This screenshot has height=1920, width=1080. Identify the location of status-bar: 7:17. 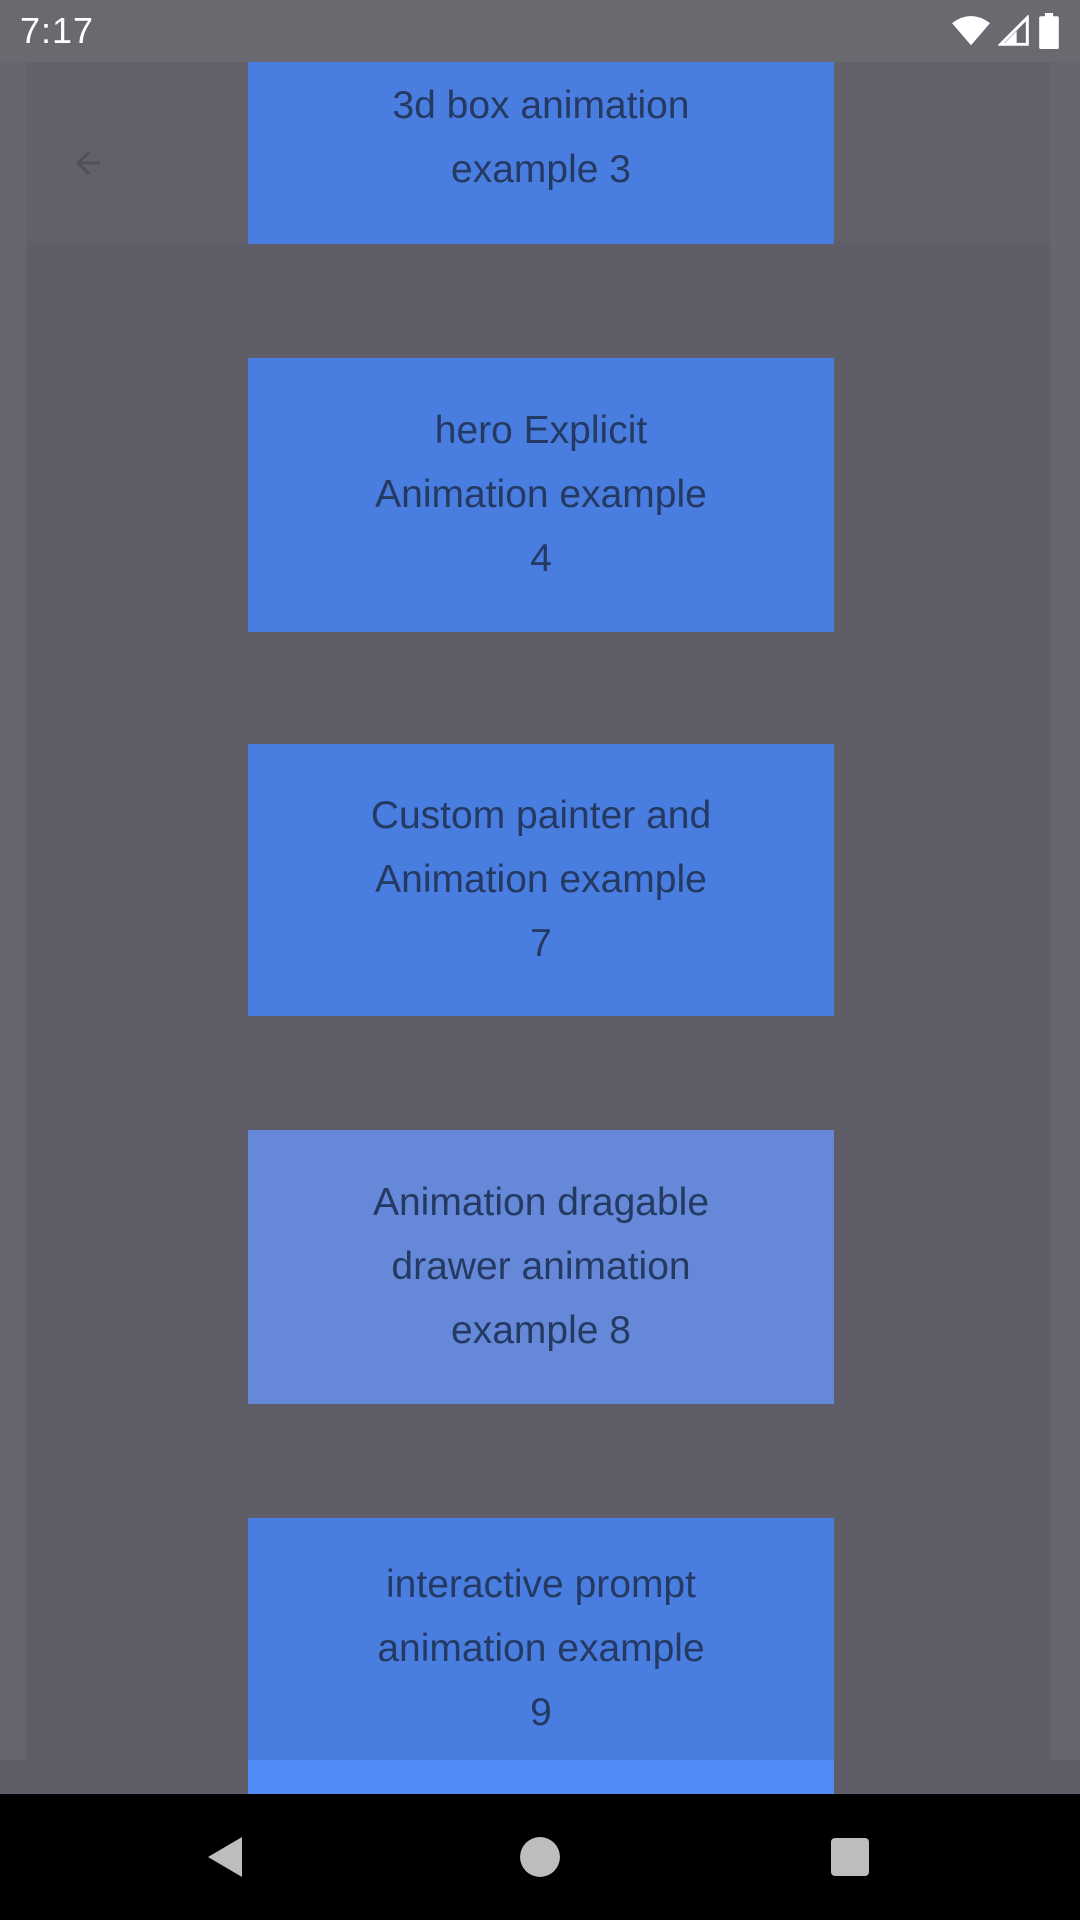
(540, 31).